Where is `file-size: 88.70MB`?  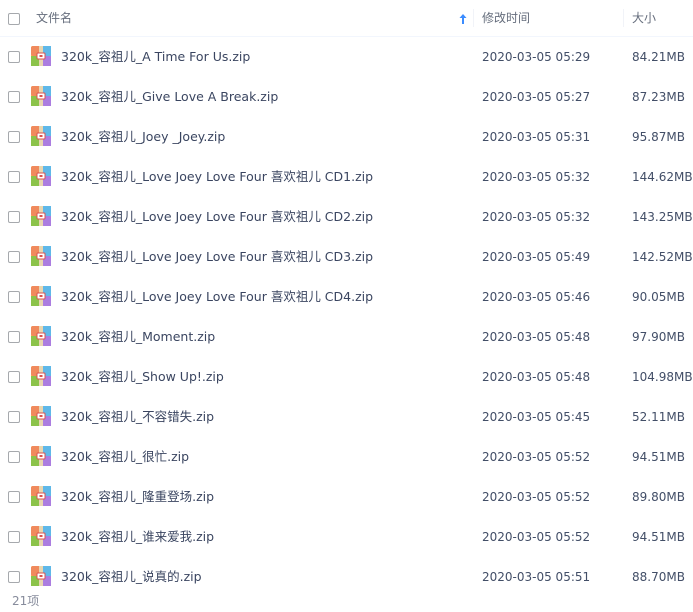 file-size: 88.70MB is located at coordinates (658, 577).